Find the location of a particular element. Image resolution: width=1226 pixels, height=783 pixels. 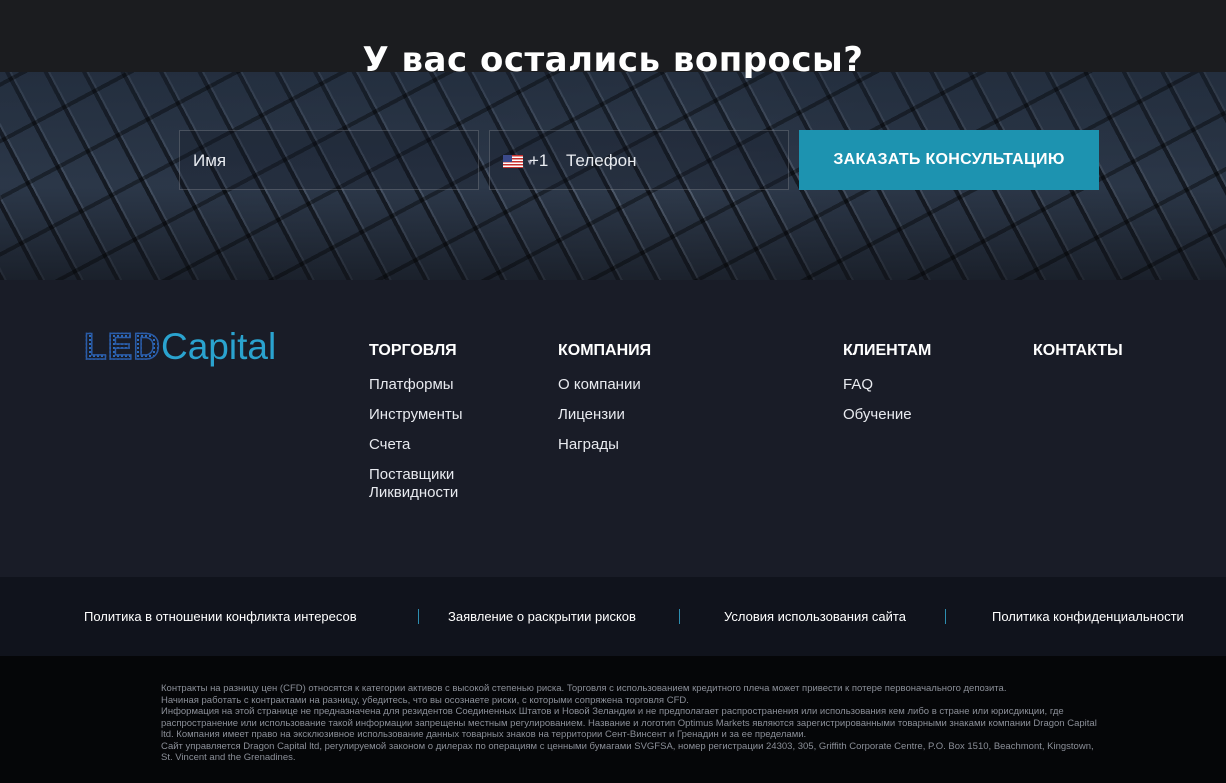

column-title-company: КОМПАНИЯ is located at coordinates (605, 350).